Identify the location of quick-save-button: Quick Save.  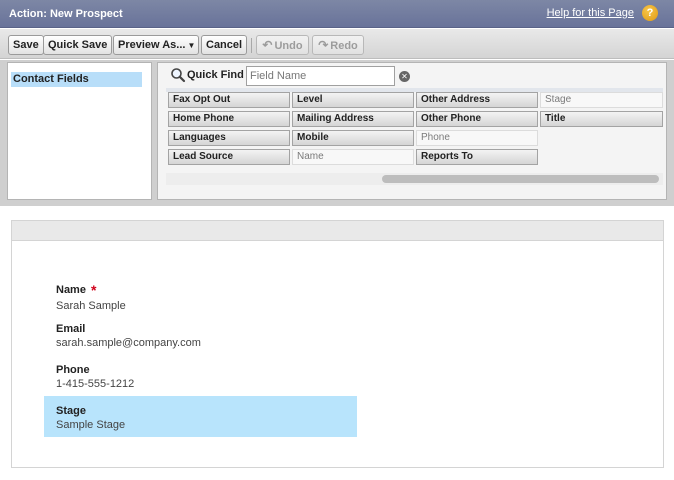
(78, 45).